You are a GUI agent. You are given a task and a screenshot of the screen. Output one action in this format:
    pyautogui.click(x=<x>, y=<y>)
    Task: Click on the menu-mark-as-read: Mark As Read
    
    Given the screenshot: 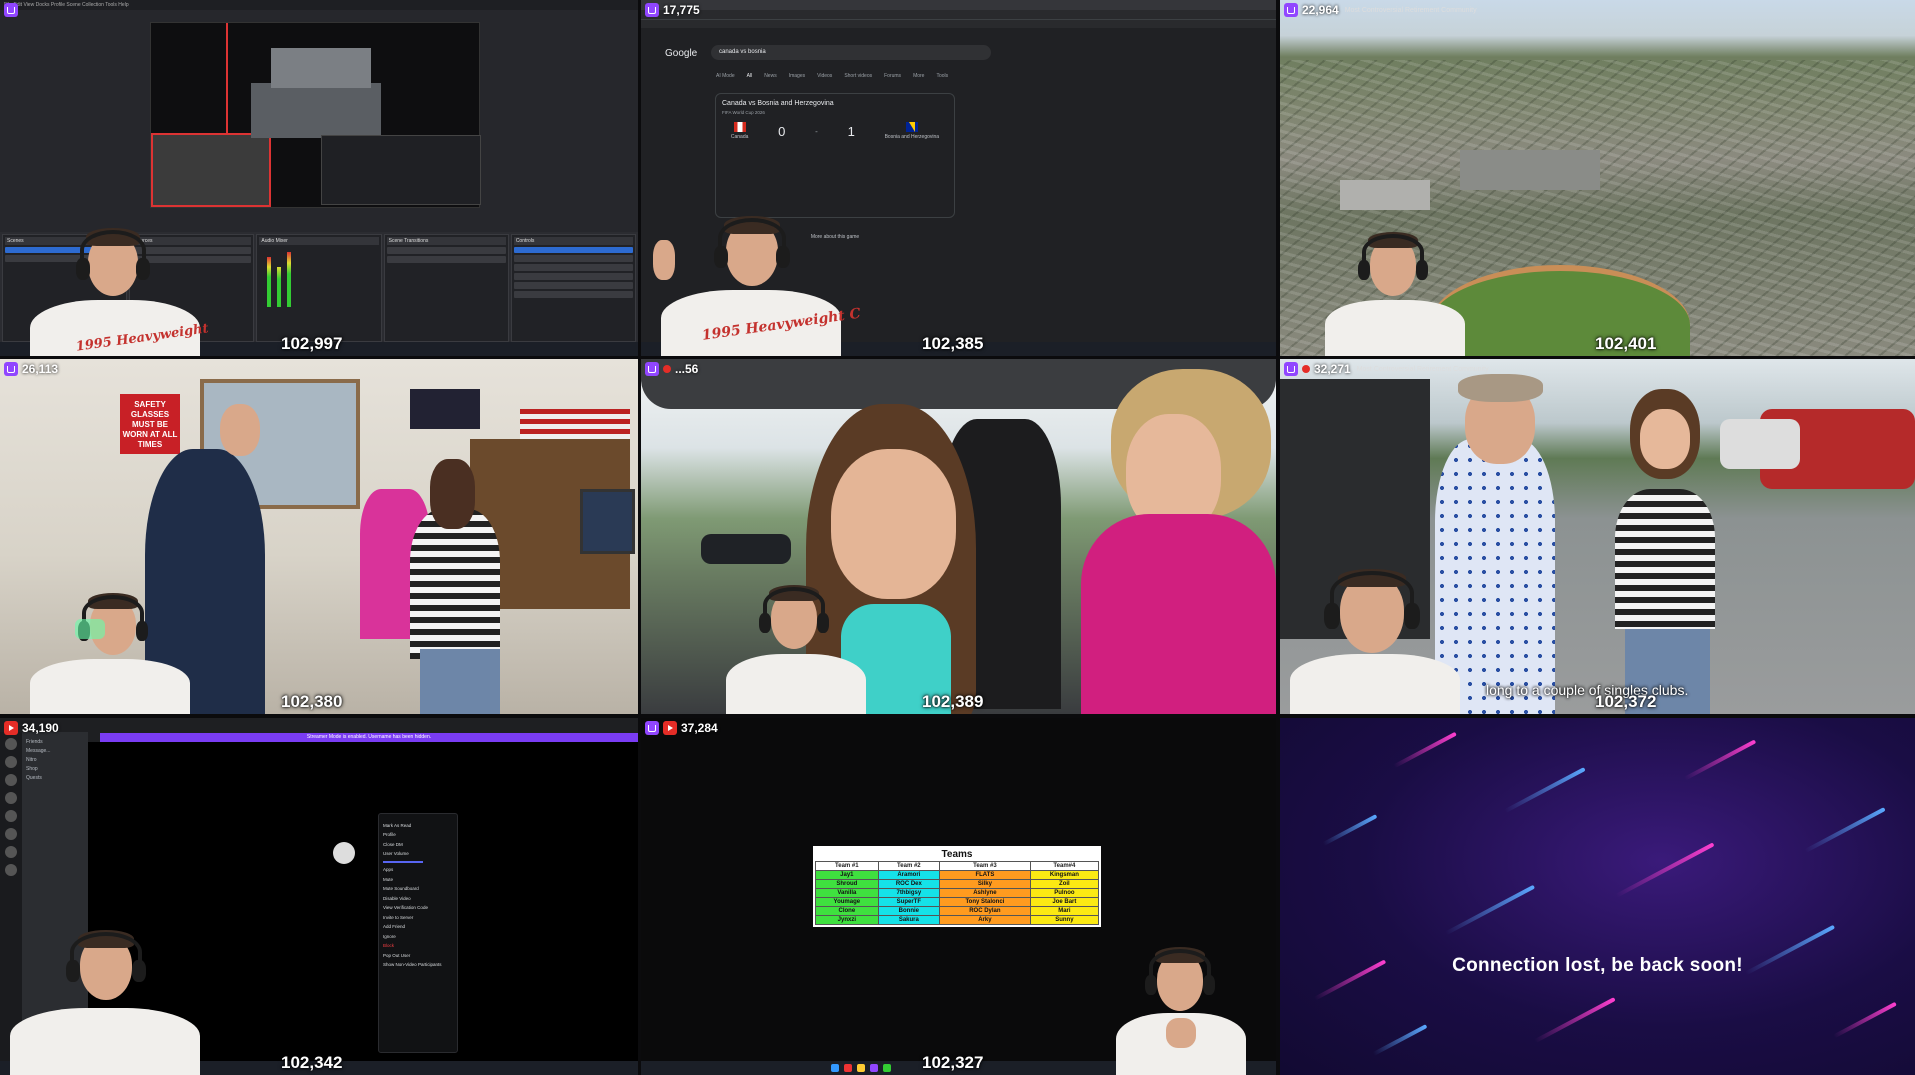 What is the action you would take?
    pyautogui.click(x=418, y=825)
    